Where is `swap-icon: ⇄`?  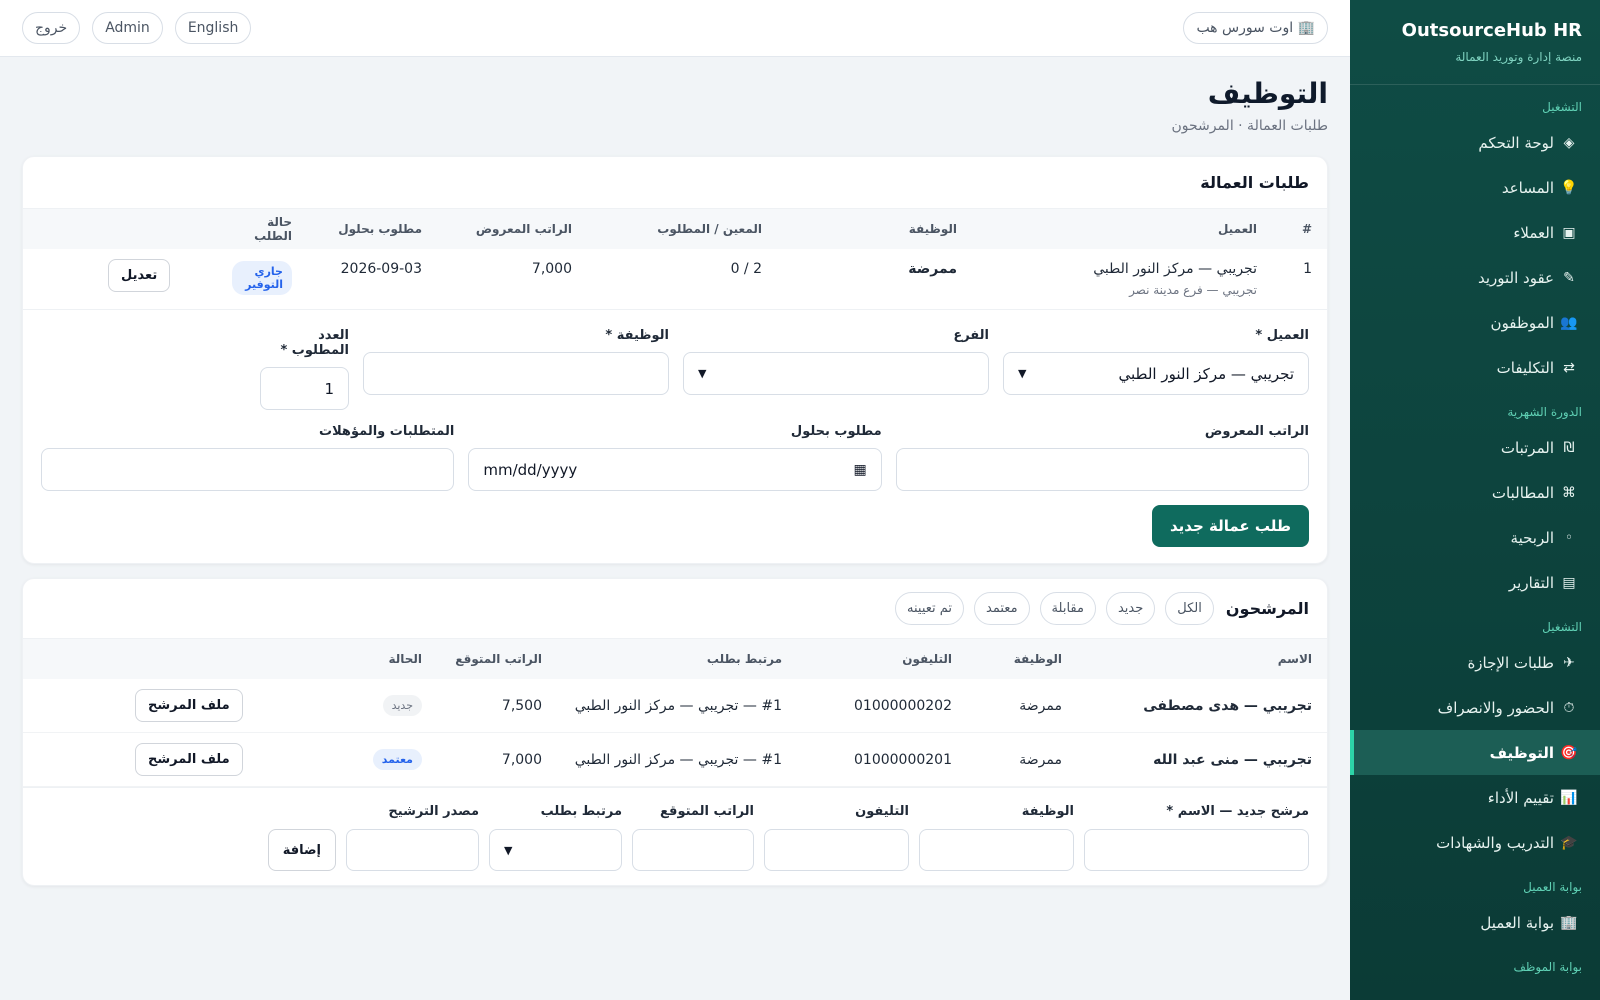
swap-icon: ⇄ is located at coordinates (1569, 367).